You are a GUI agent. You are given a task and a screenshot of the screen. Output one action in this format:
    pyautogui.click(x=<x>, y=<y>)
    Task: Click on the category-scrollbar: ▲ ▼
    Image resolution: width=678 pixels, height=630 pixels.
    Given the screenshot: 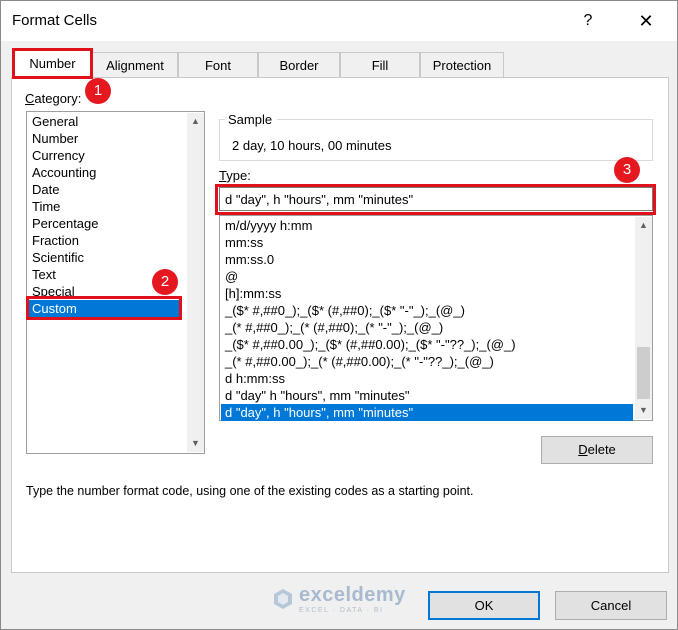 What is the action you would take?
    pyautogui.click(x=195, y=282)
    